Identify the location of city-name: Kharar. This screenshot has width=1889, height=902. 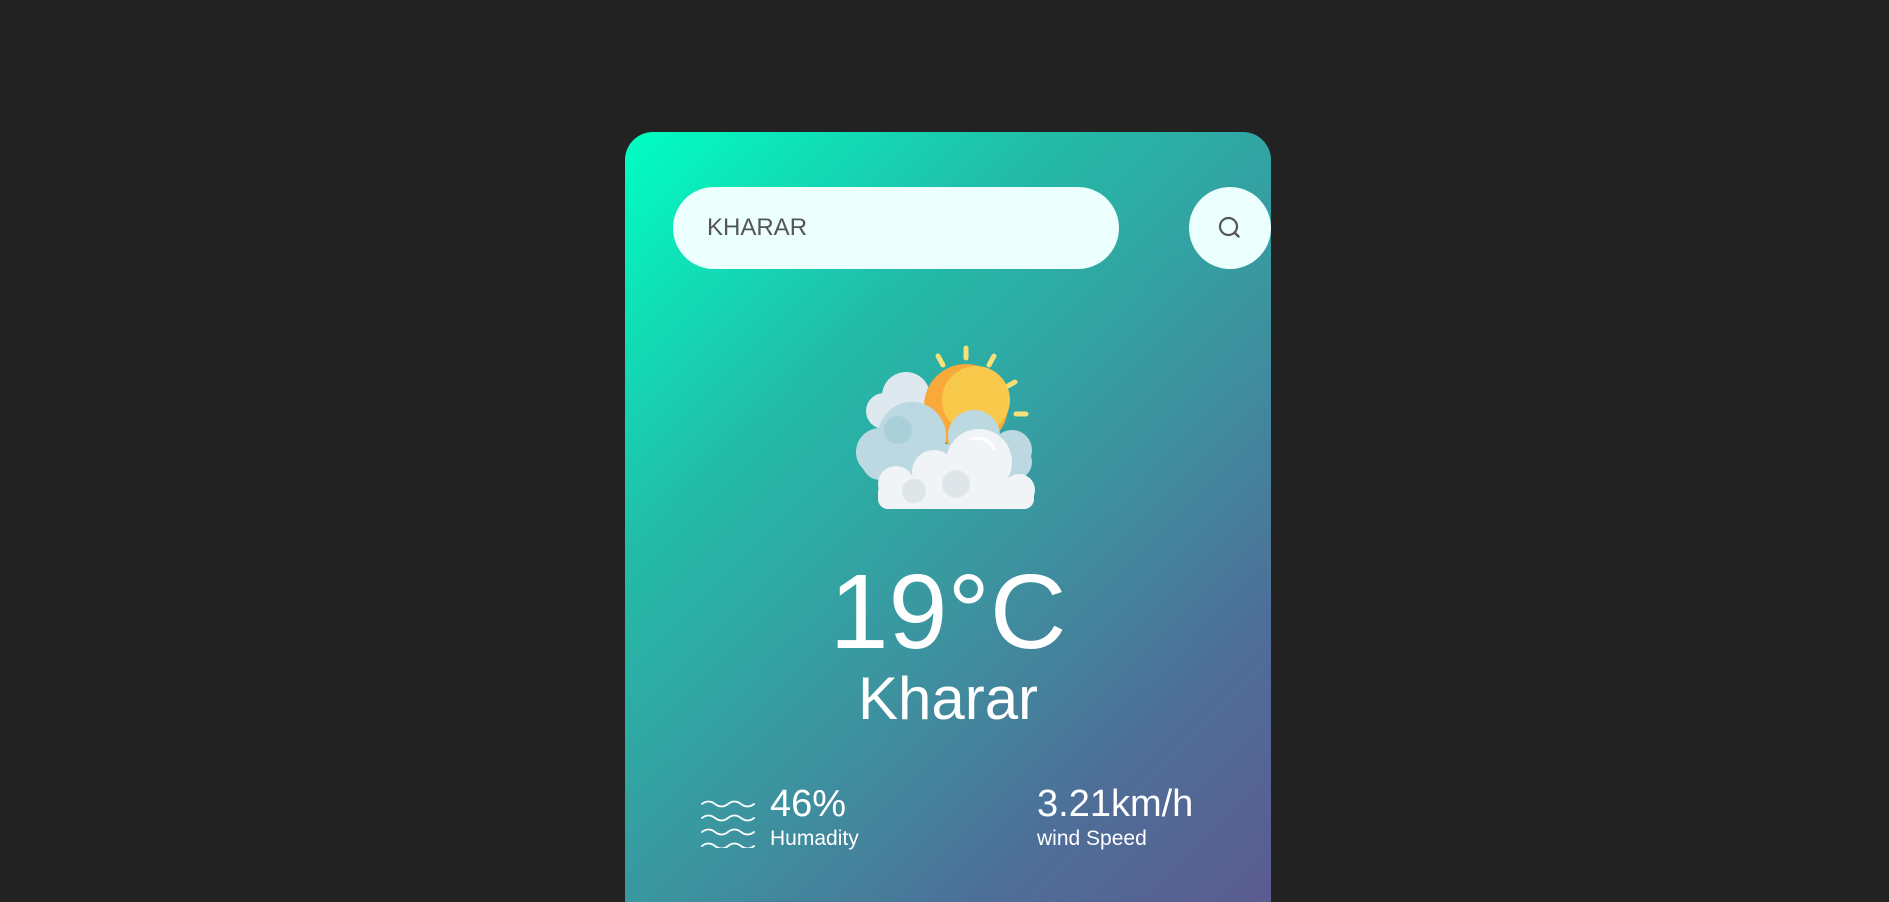
(948, 698).